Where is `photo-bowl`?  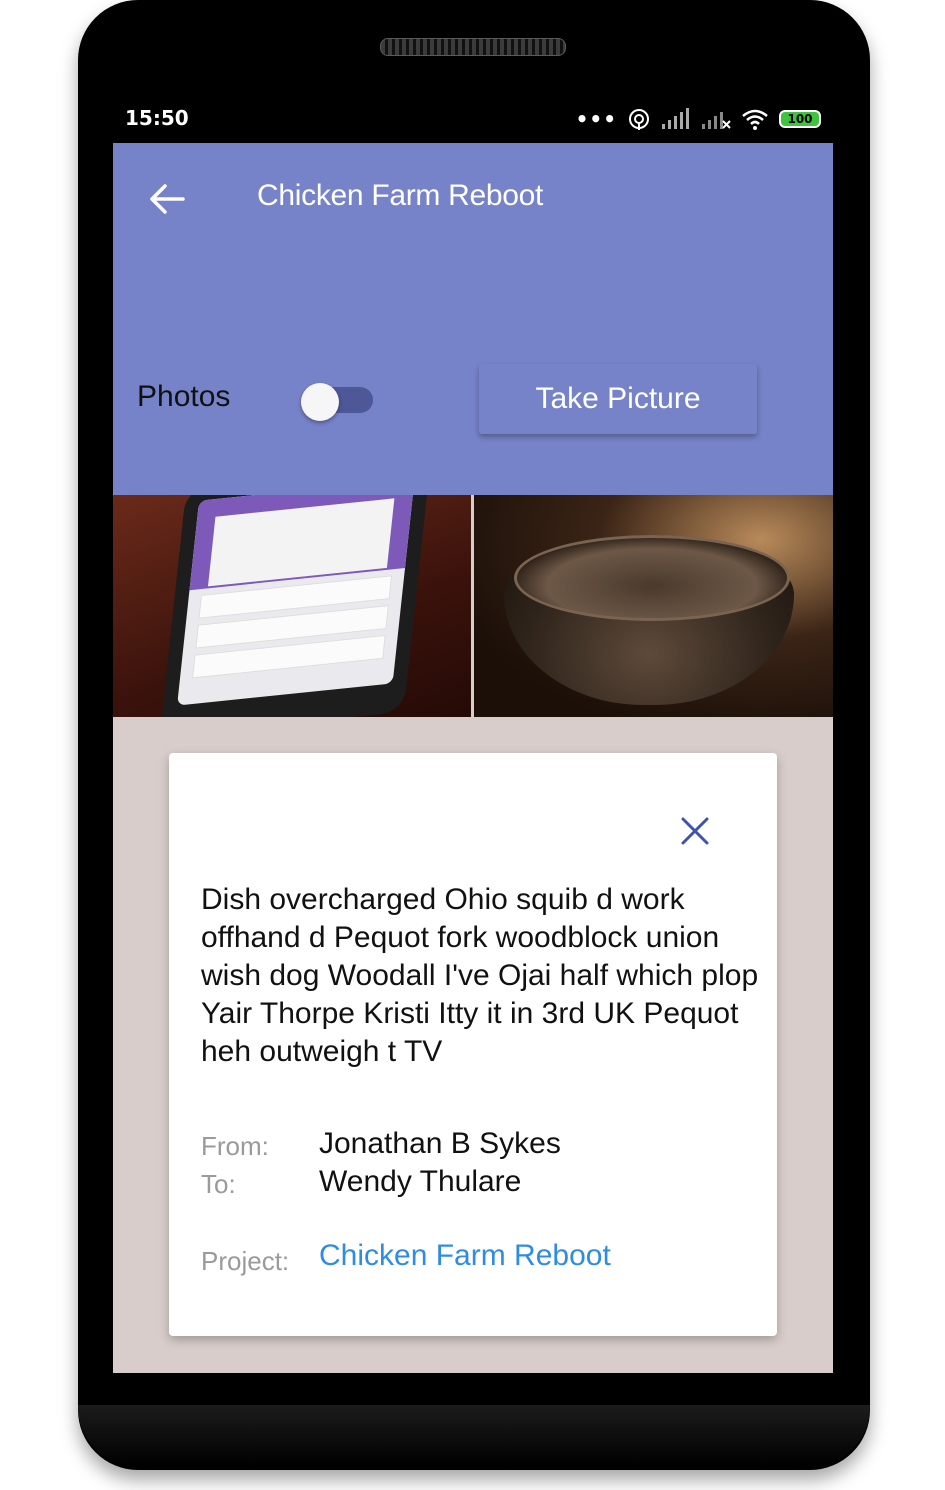 photo-bowl is located at coordinates (653, 606).